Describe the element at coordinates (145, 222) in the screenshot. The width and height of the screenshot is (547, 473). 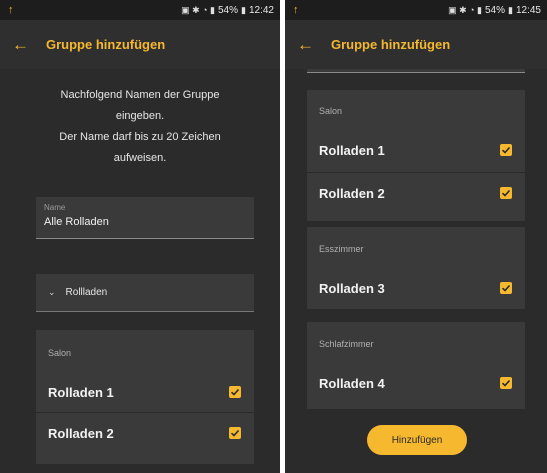
I see `name-input` at that location.